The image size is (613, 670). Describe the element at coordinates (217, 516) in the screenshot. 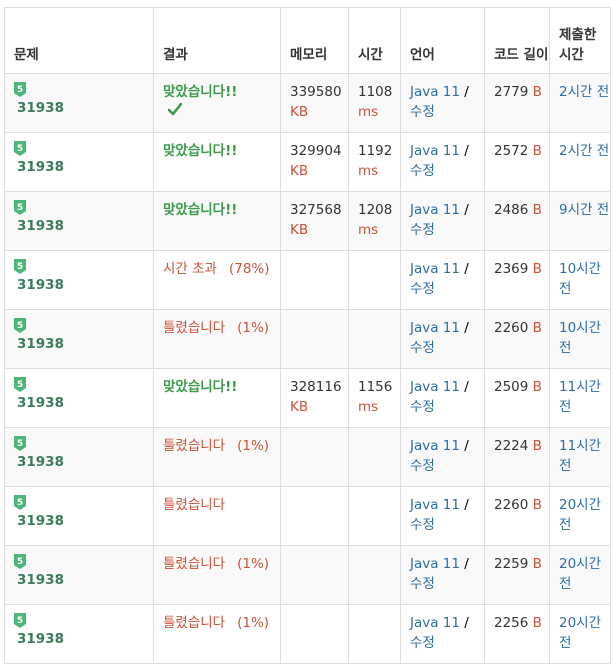

I see `result-cell: 틀렸습니다` at that location.